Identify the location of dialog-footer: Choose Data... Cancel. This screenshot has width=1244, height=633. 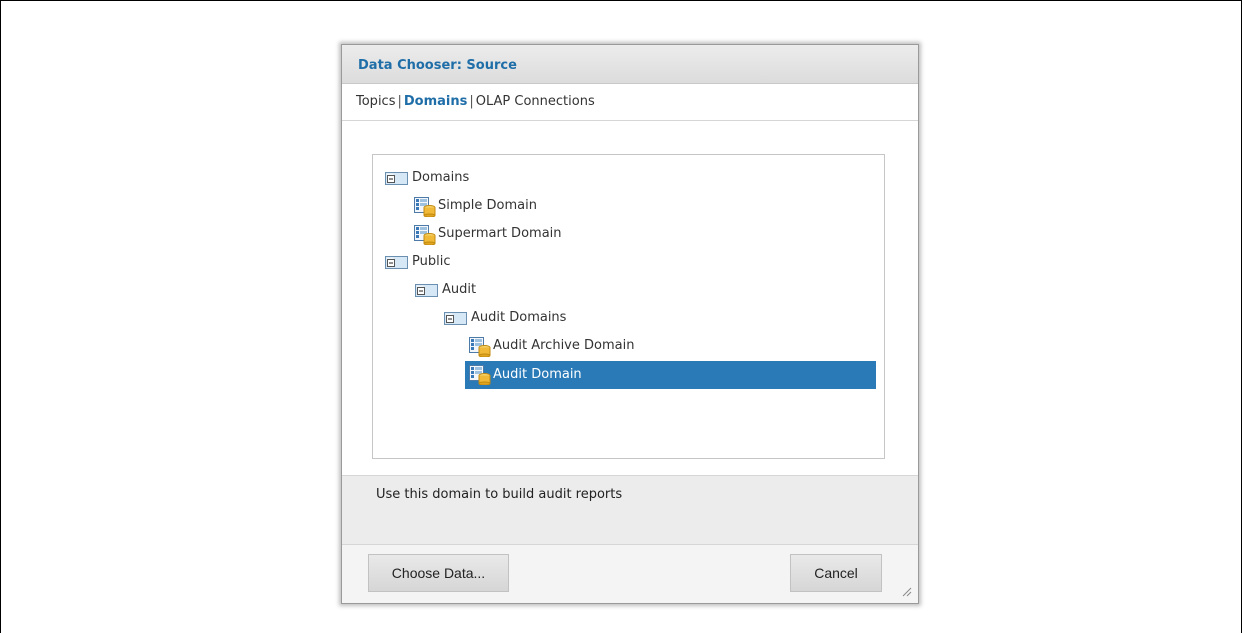
(630, 573).